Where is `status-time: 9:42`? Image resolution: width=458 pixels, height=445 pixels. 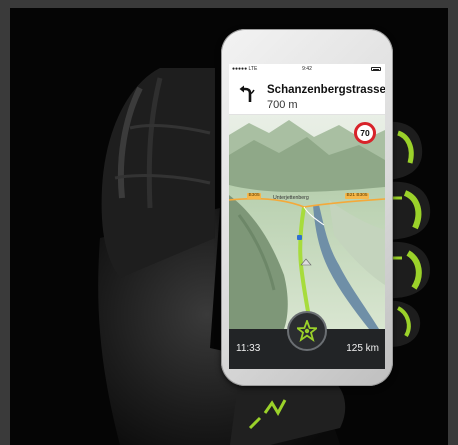
status-time: 9:42 is located at coordinates (307, 69).